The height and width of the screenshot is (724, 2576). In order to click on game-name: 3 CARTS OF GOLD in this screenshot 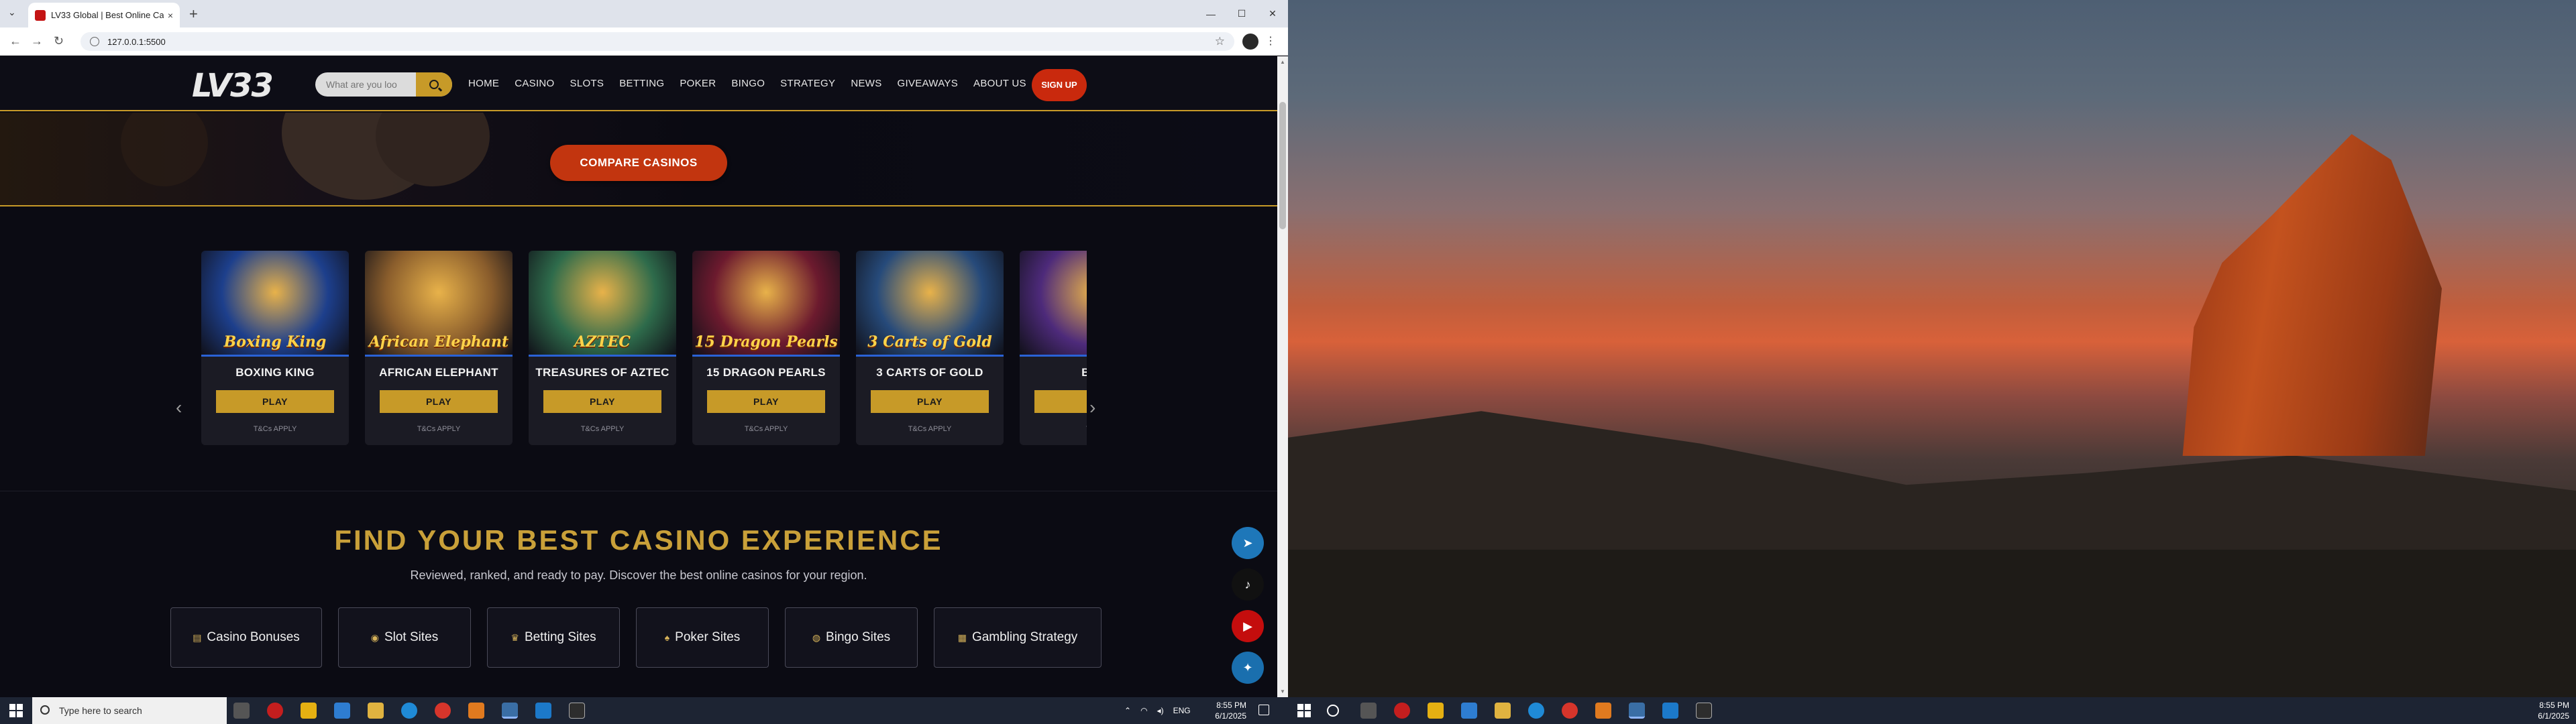, I will do `click(929, 372)`.